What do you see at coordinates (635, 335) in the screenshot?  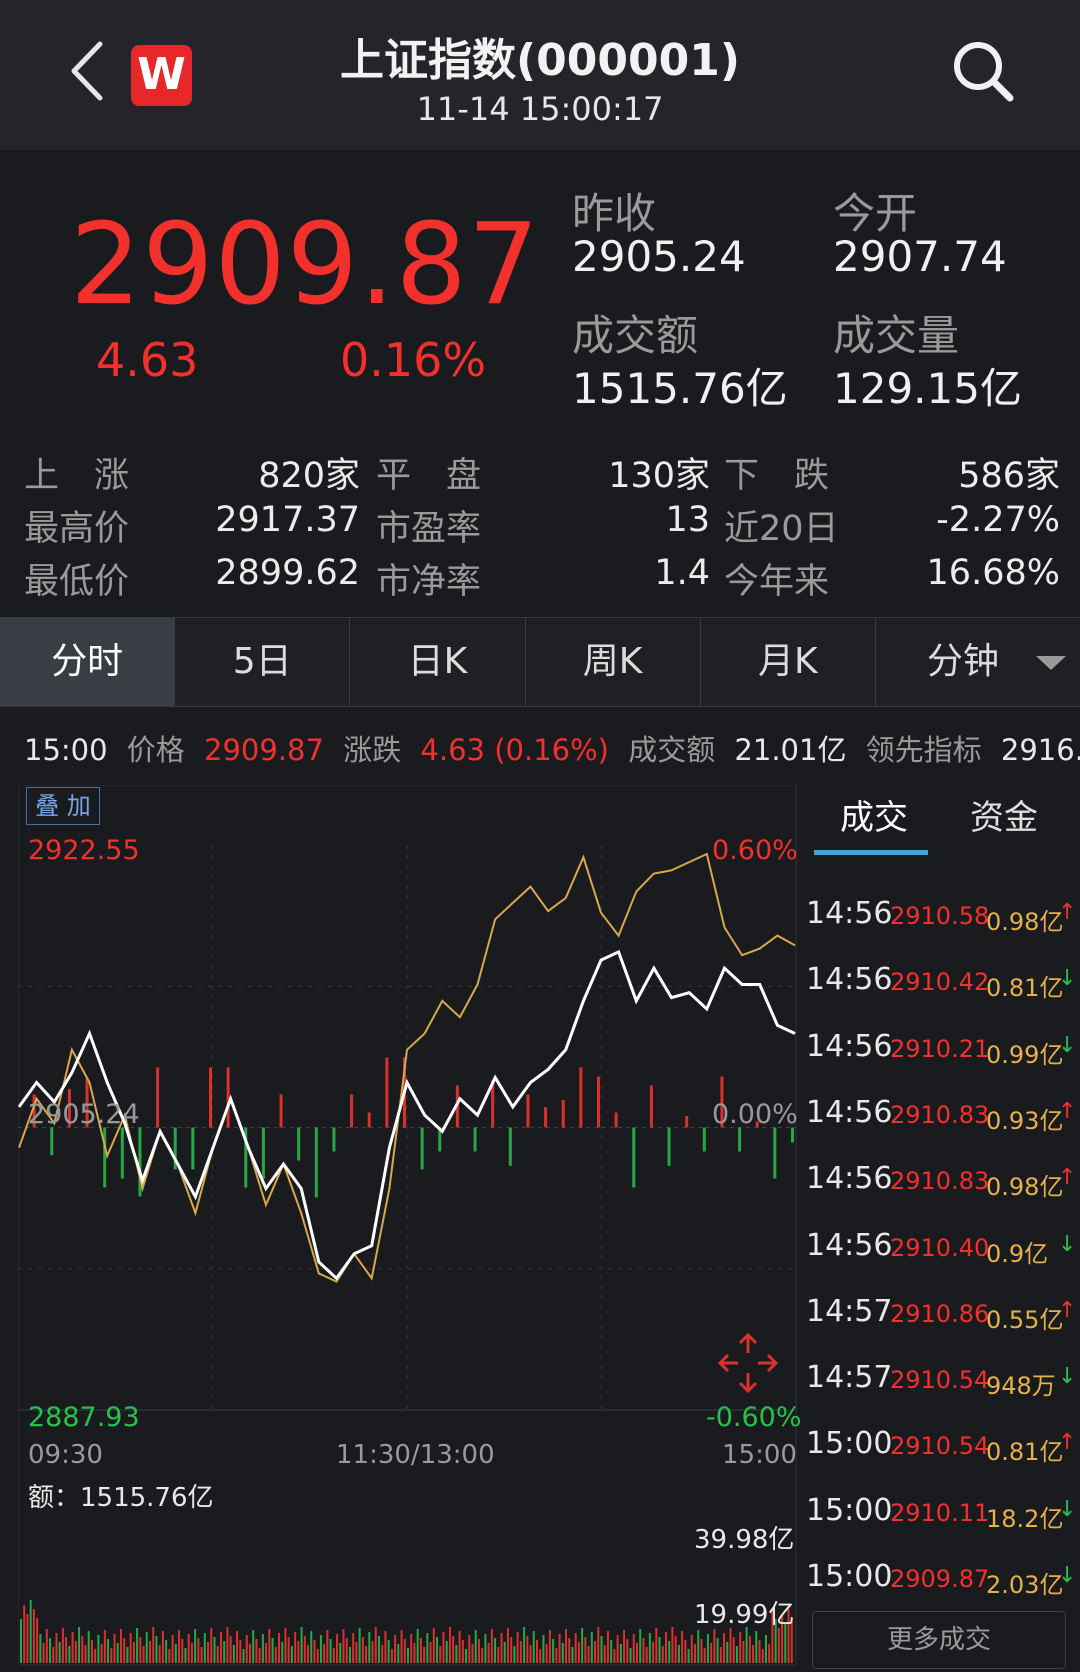 I see `turnover-label: 成交额` at bounding box center [635, 335].